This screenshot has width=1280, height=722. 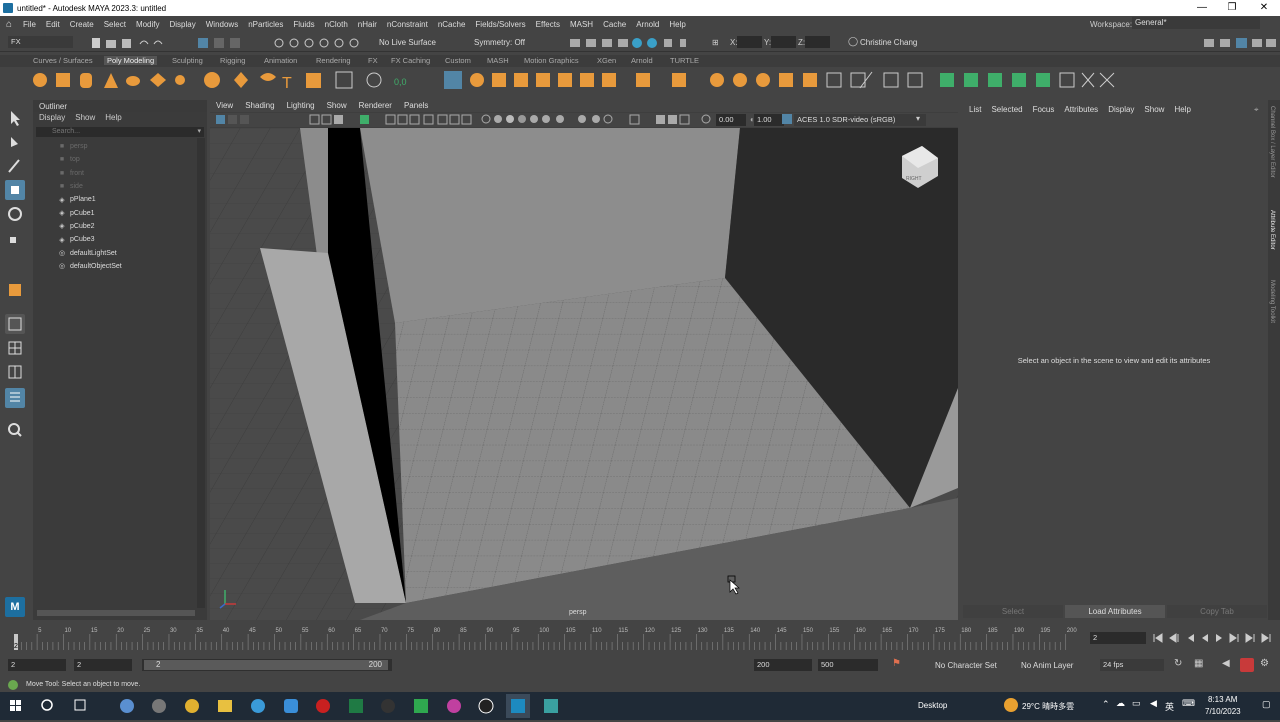 I want to click on tab-modeling-toolkit: Modeling Toolkit, so click(x=1272, y=301).